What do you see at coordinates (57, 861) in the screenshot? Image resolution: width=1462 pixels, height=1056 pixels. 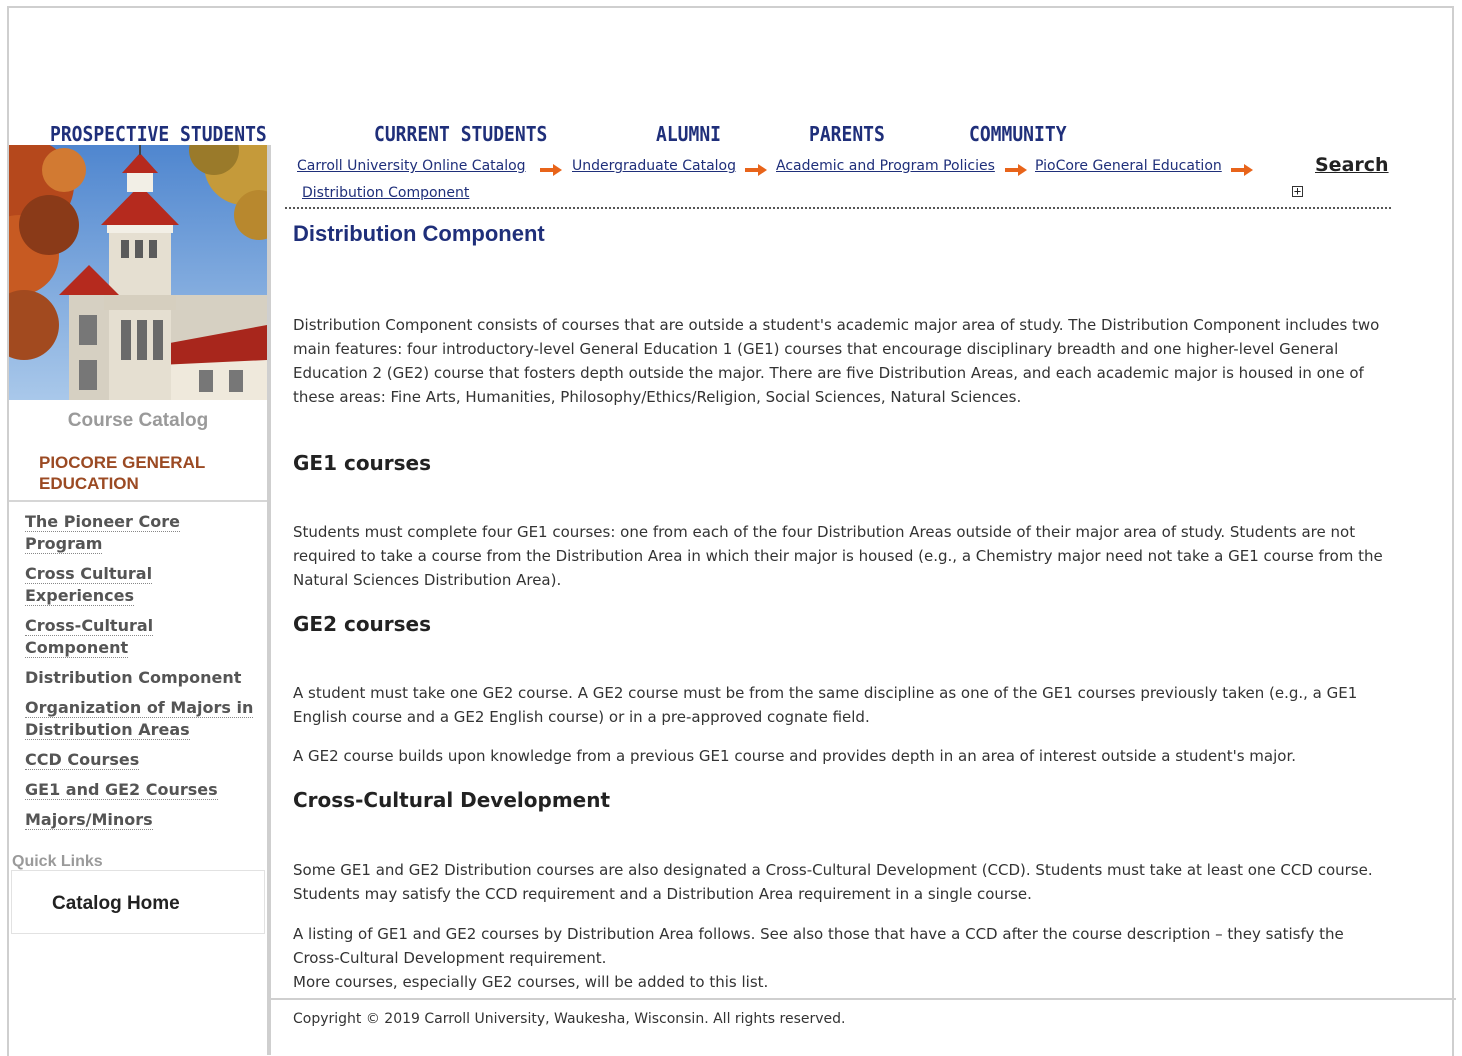 I see `quick-links-title: Quick Links` at bounding box center [57, 861].